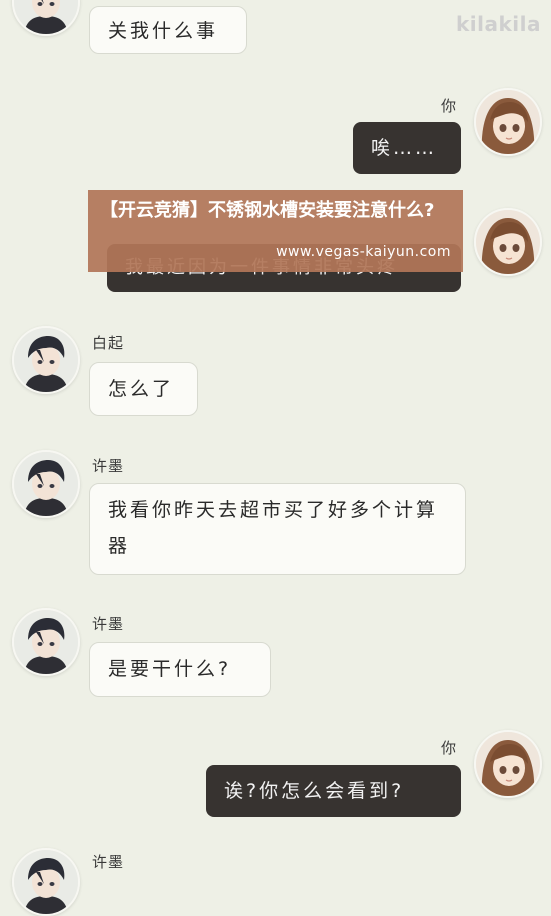  Describe the element at coordinates (498, 24) in the screenshot. I see `kilakila-watermark: kilakila` at that location.